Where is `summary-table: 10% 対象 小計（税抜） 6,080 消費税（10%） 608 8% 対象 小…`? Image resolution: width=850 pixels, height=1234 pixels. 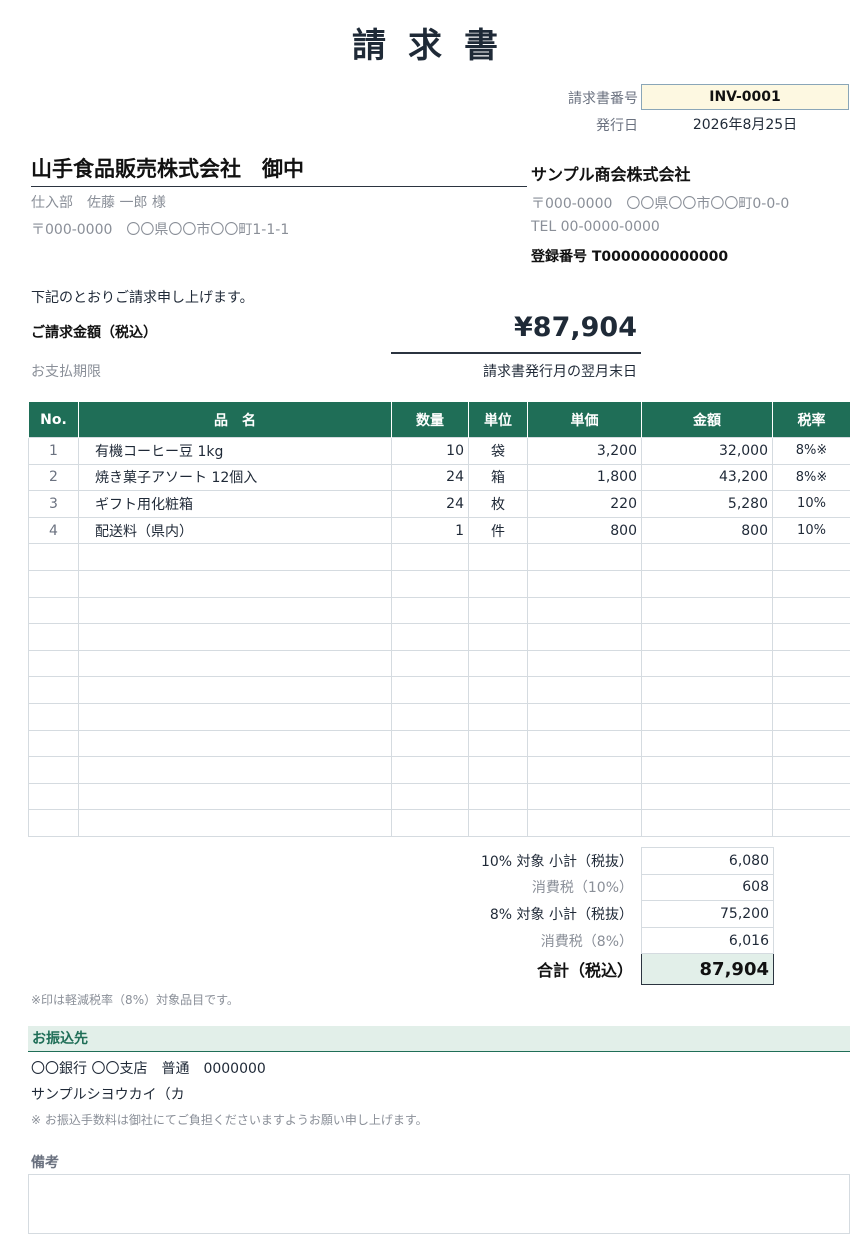 summary-table: 10% 対象 小計（税抜） 6,080 消費税（10%） 608 8% 対象 小… is located at coordinates (587, 916).